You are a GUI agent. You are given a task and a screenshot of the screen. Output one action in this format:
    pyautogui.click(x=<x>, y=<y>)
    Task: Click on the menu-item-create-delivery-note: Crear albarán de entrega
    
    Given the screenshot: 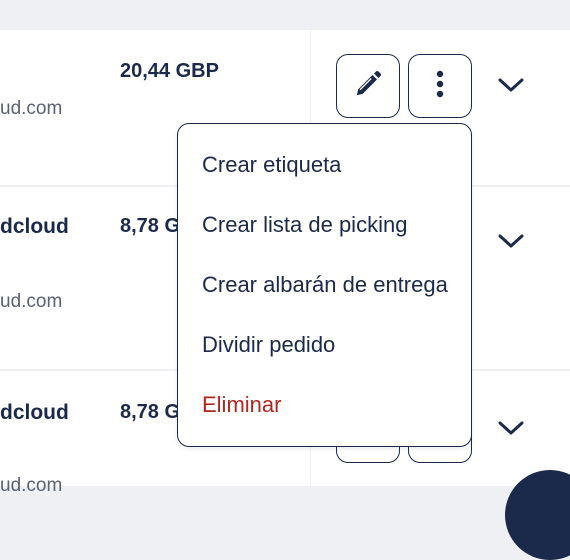 What is the action you would take?
    pyautogui.click(x=325, y=285)
    